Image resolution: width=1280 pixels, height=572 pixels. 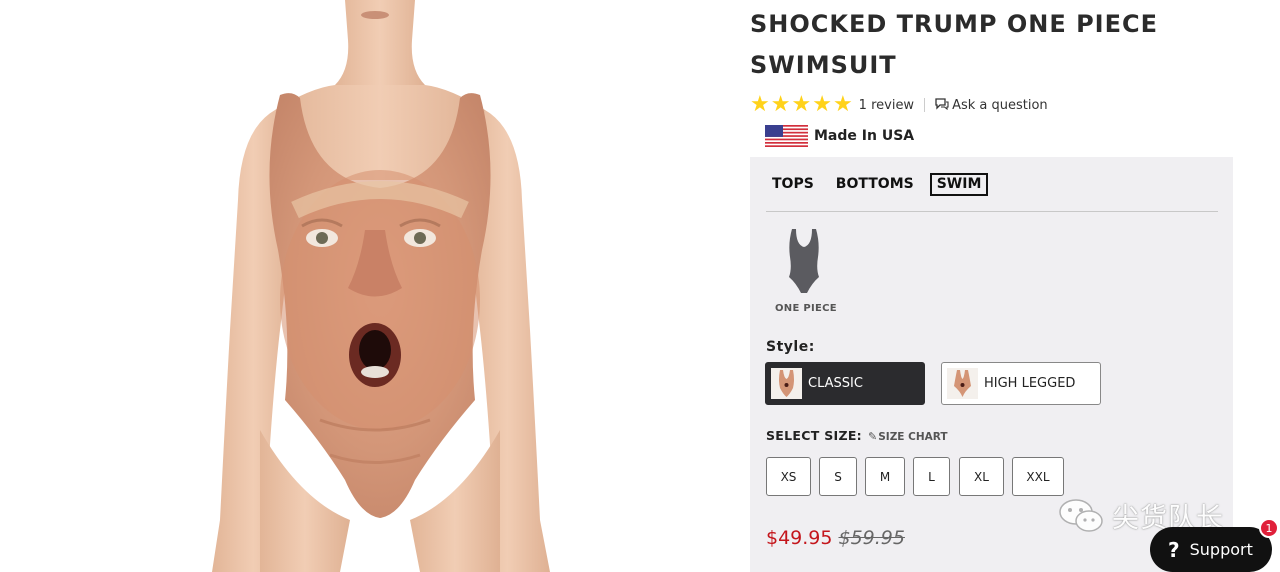 I want to click on product-title: SHOCKED TRUMP ONE PIECE SWIMSUIT, so click(x=954, y=44).